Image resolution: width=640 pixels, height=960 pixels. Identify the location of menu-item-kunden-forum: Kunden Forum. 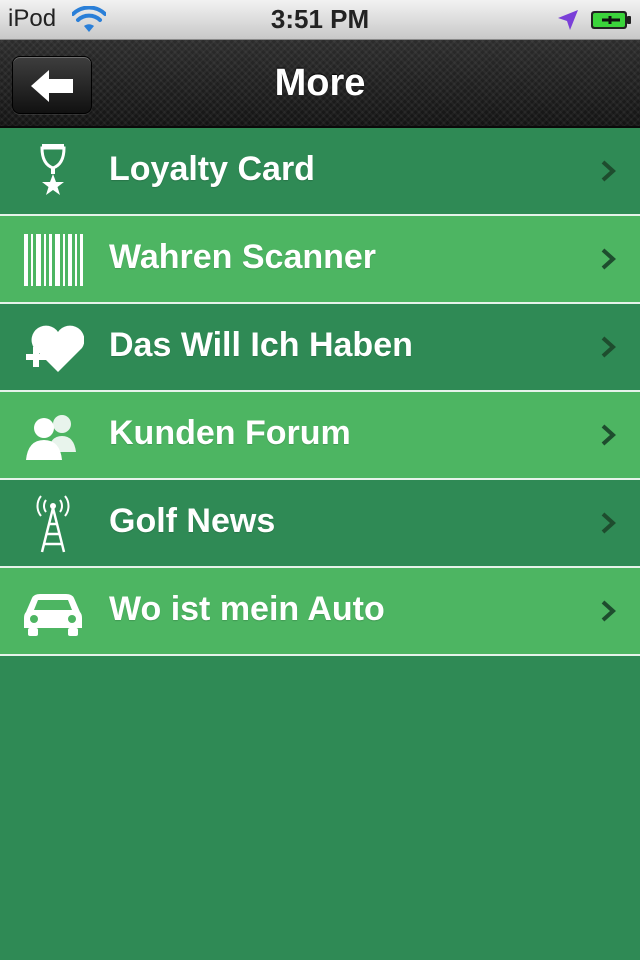
(320, 436).